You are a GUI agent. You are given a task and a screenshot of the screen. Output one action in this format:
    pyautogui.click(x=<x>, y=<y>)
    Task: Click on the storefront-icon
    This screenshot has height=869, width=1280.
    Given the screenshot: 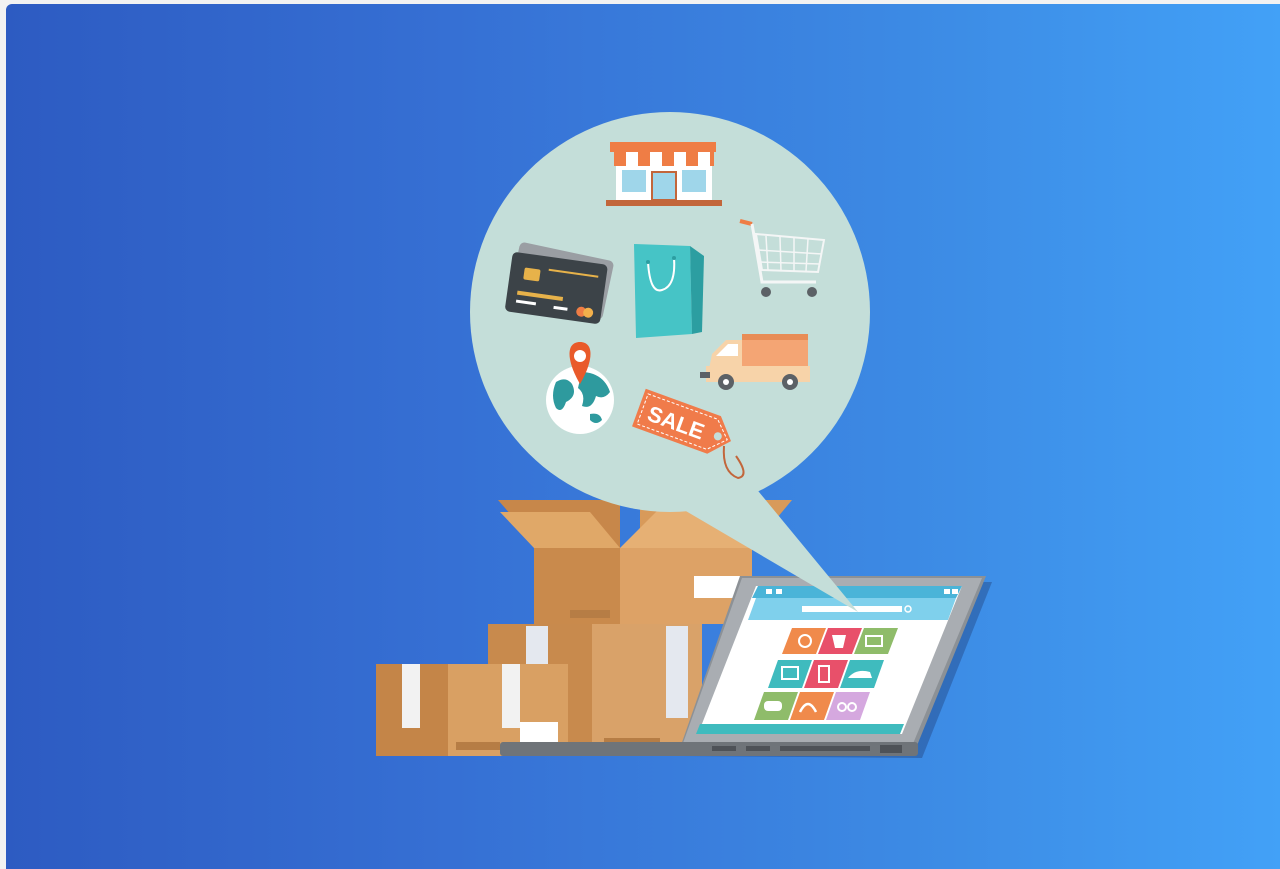 What is the action you would take?
    pyautogui.click(x=664, y=174)
    